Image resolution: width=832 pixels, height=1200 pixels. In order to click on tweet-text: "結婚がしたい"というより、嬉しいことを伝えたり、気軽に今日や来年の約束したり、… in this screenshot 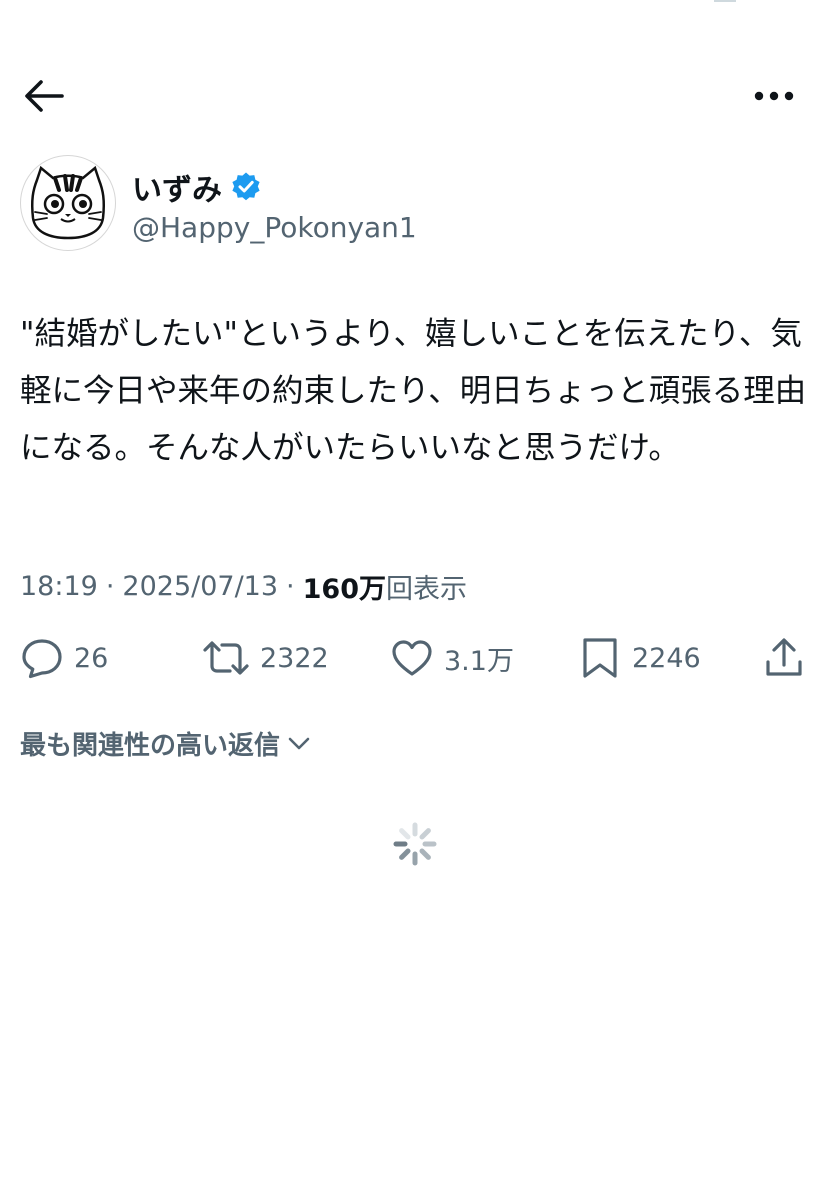, I will do `click(413, 391)`.